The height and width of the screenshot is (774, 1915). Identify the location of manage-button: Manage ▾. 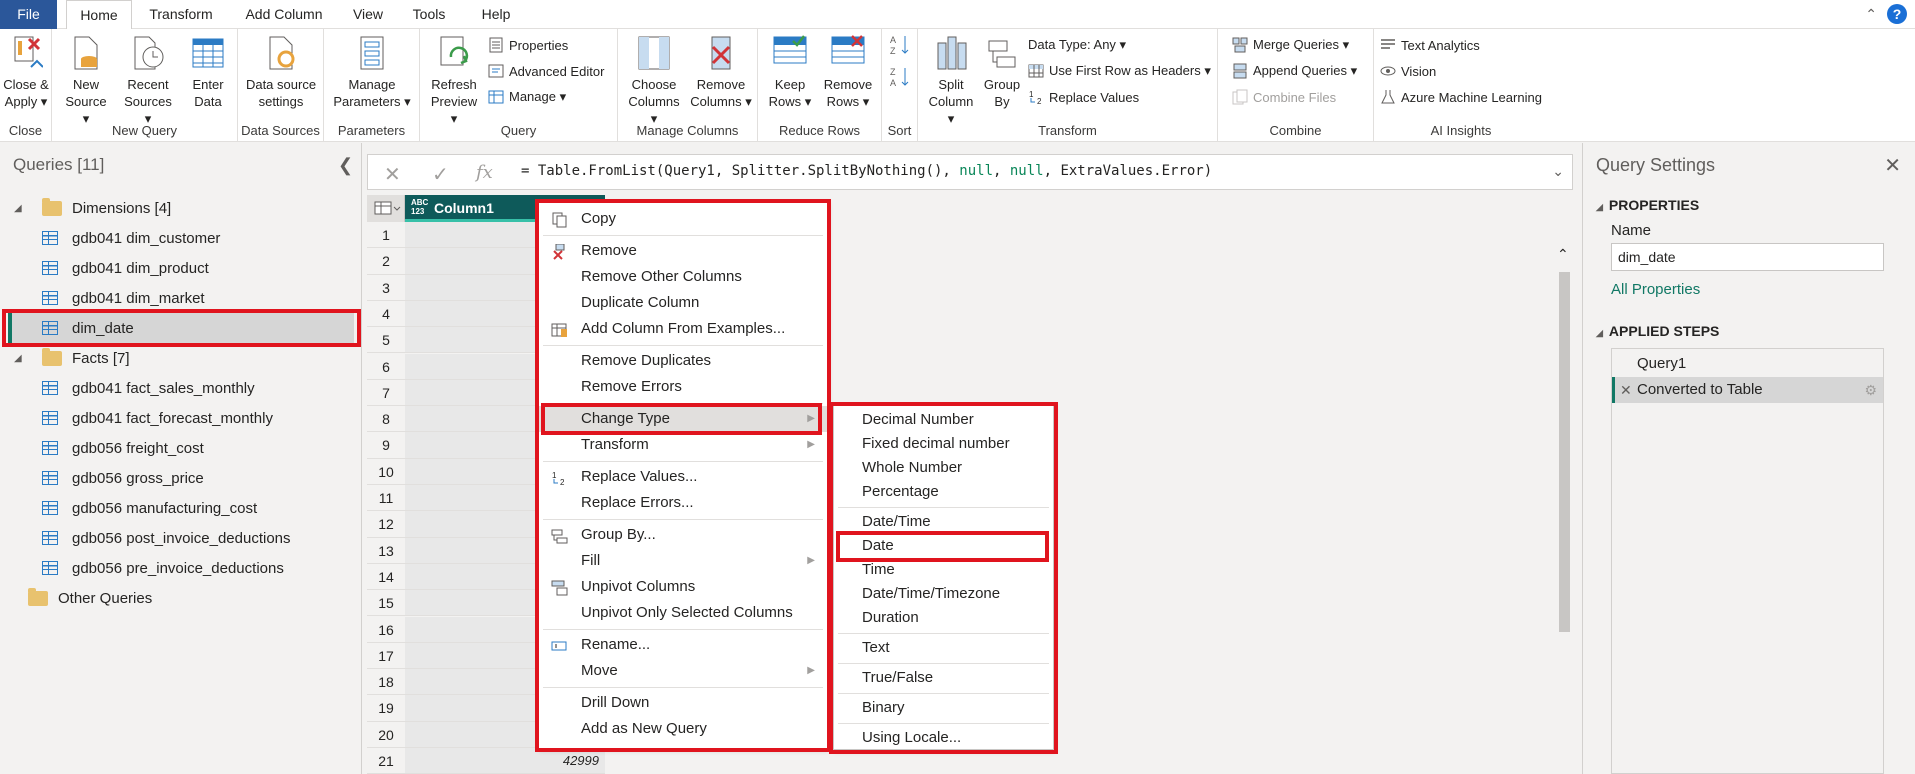
(527, 97).